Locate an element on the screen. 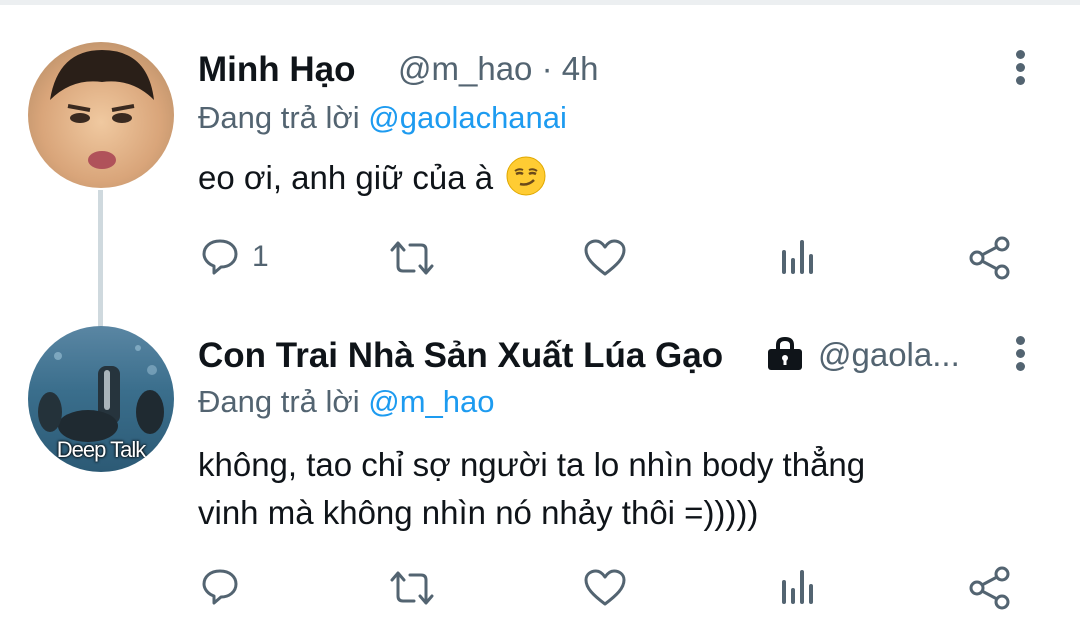  avatar-caption: Deep Talk is located at coordinates (101, 449).